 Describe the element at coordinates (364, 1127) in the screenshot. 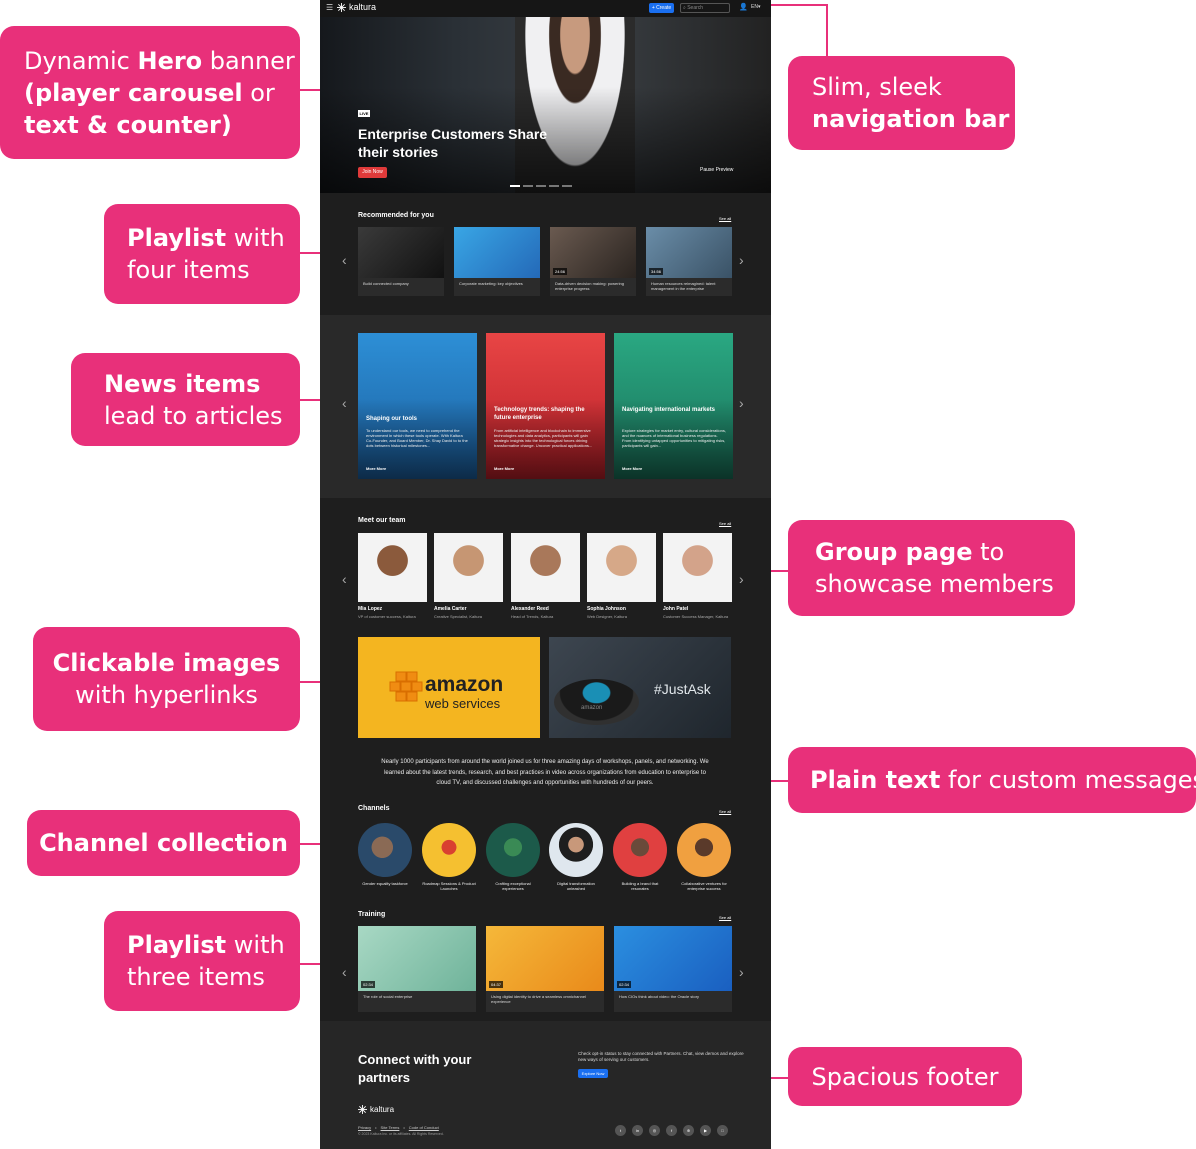

I see `privacy-link: Privacy` at that location.